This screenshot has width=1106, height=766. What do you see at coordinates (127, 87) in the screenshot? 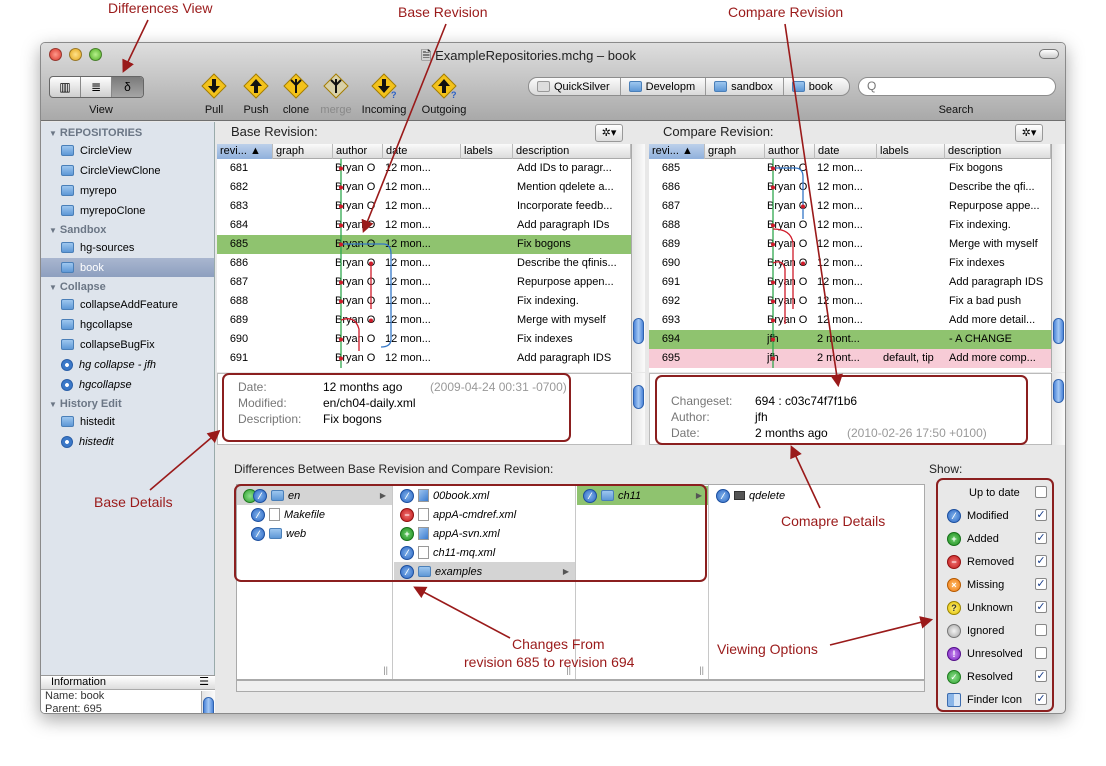
I see `view-differences-segment: δ` at bounding box center [127, 87].